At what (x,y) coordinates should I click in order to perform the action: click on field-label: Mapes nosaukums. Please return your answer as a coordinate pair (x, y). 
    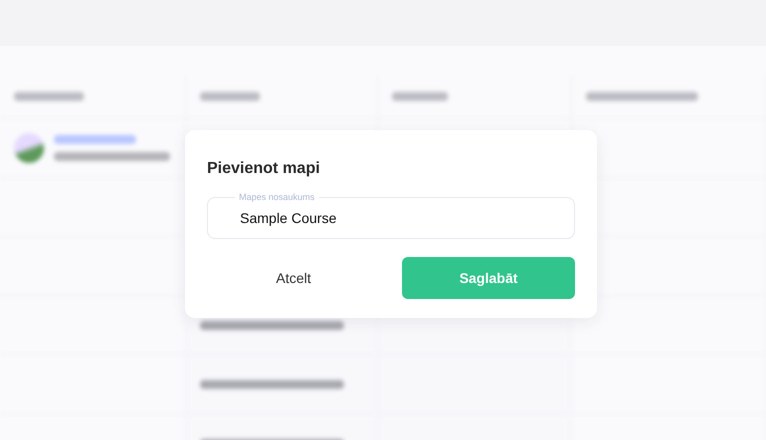
    Looking at the image, I should click on (277, 197).